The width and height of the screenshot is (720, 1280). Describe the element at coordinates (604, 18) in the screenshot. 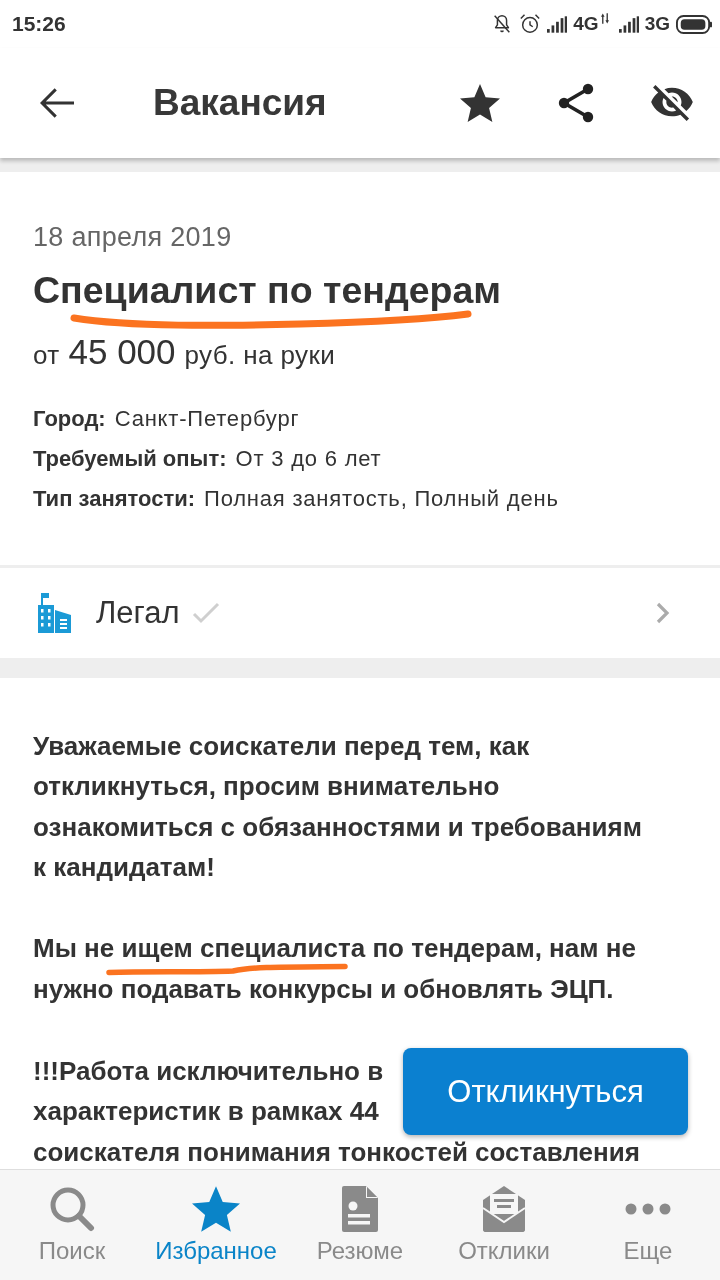

I see `data-arrows-icon` at that location.